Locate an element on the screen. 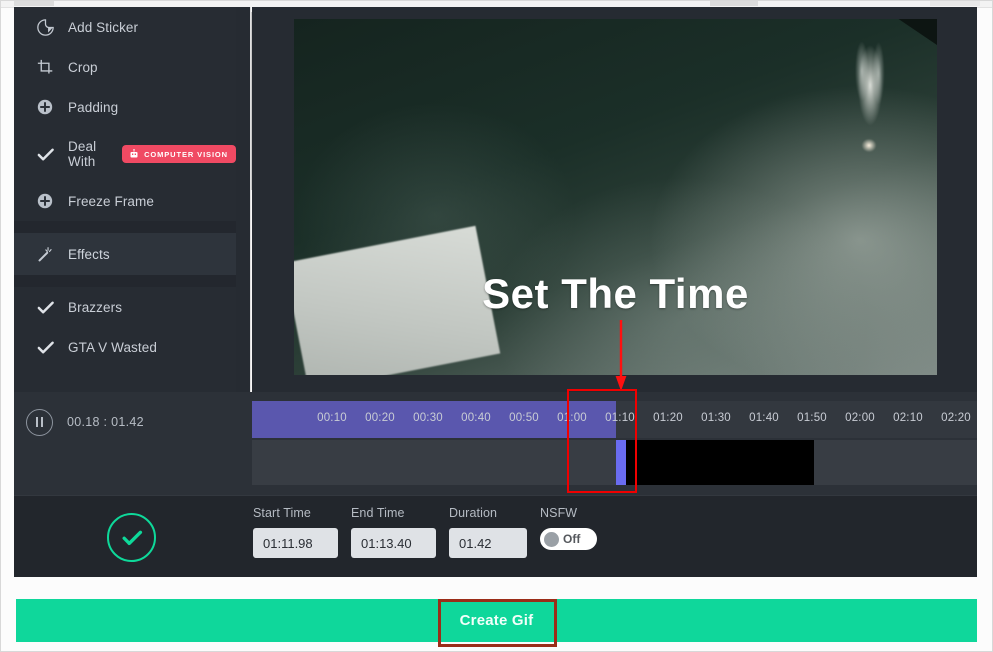 The image size is (993, 652). nsfw-group: NSFW Off is located at coordinates (568, 528).